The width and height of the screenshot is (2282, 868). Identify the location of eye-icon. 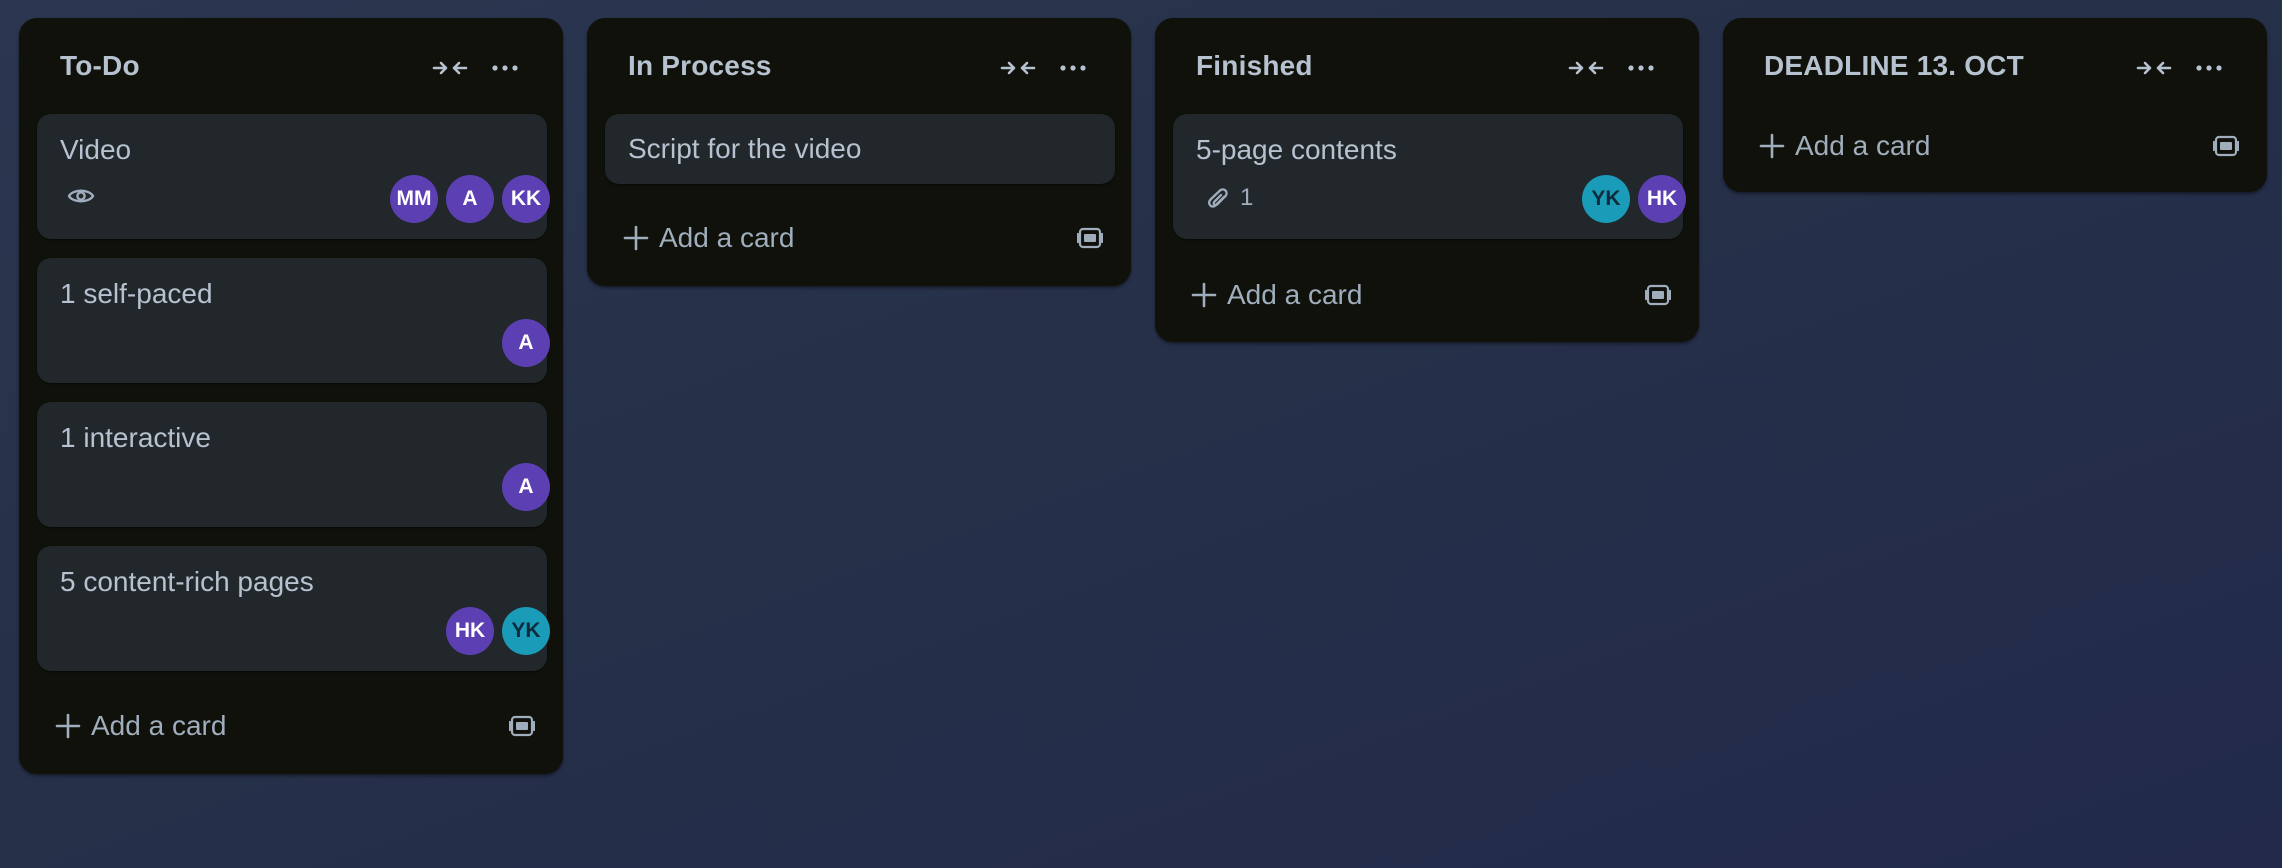
(81, 196).